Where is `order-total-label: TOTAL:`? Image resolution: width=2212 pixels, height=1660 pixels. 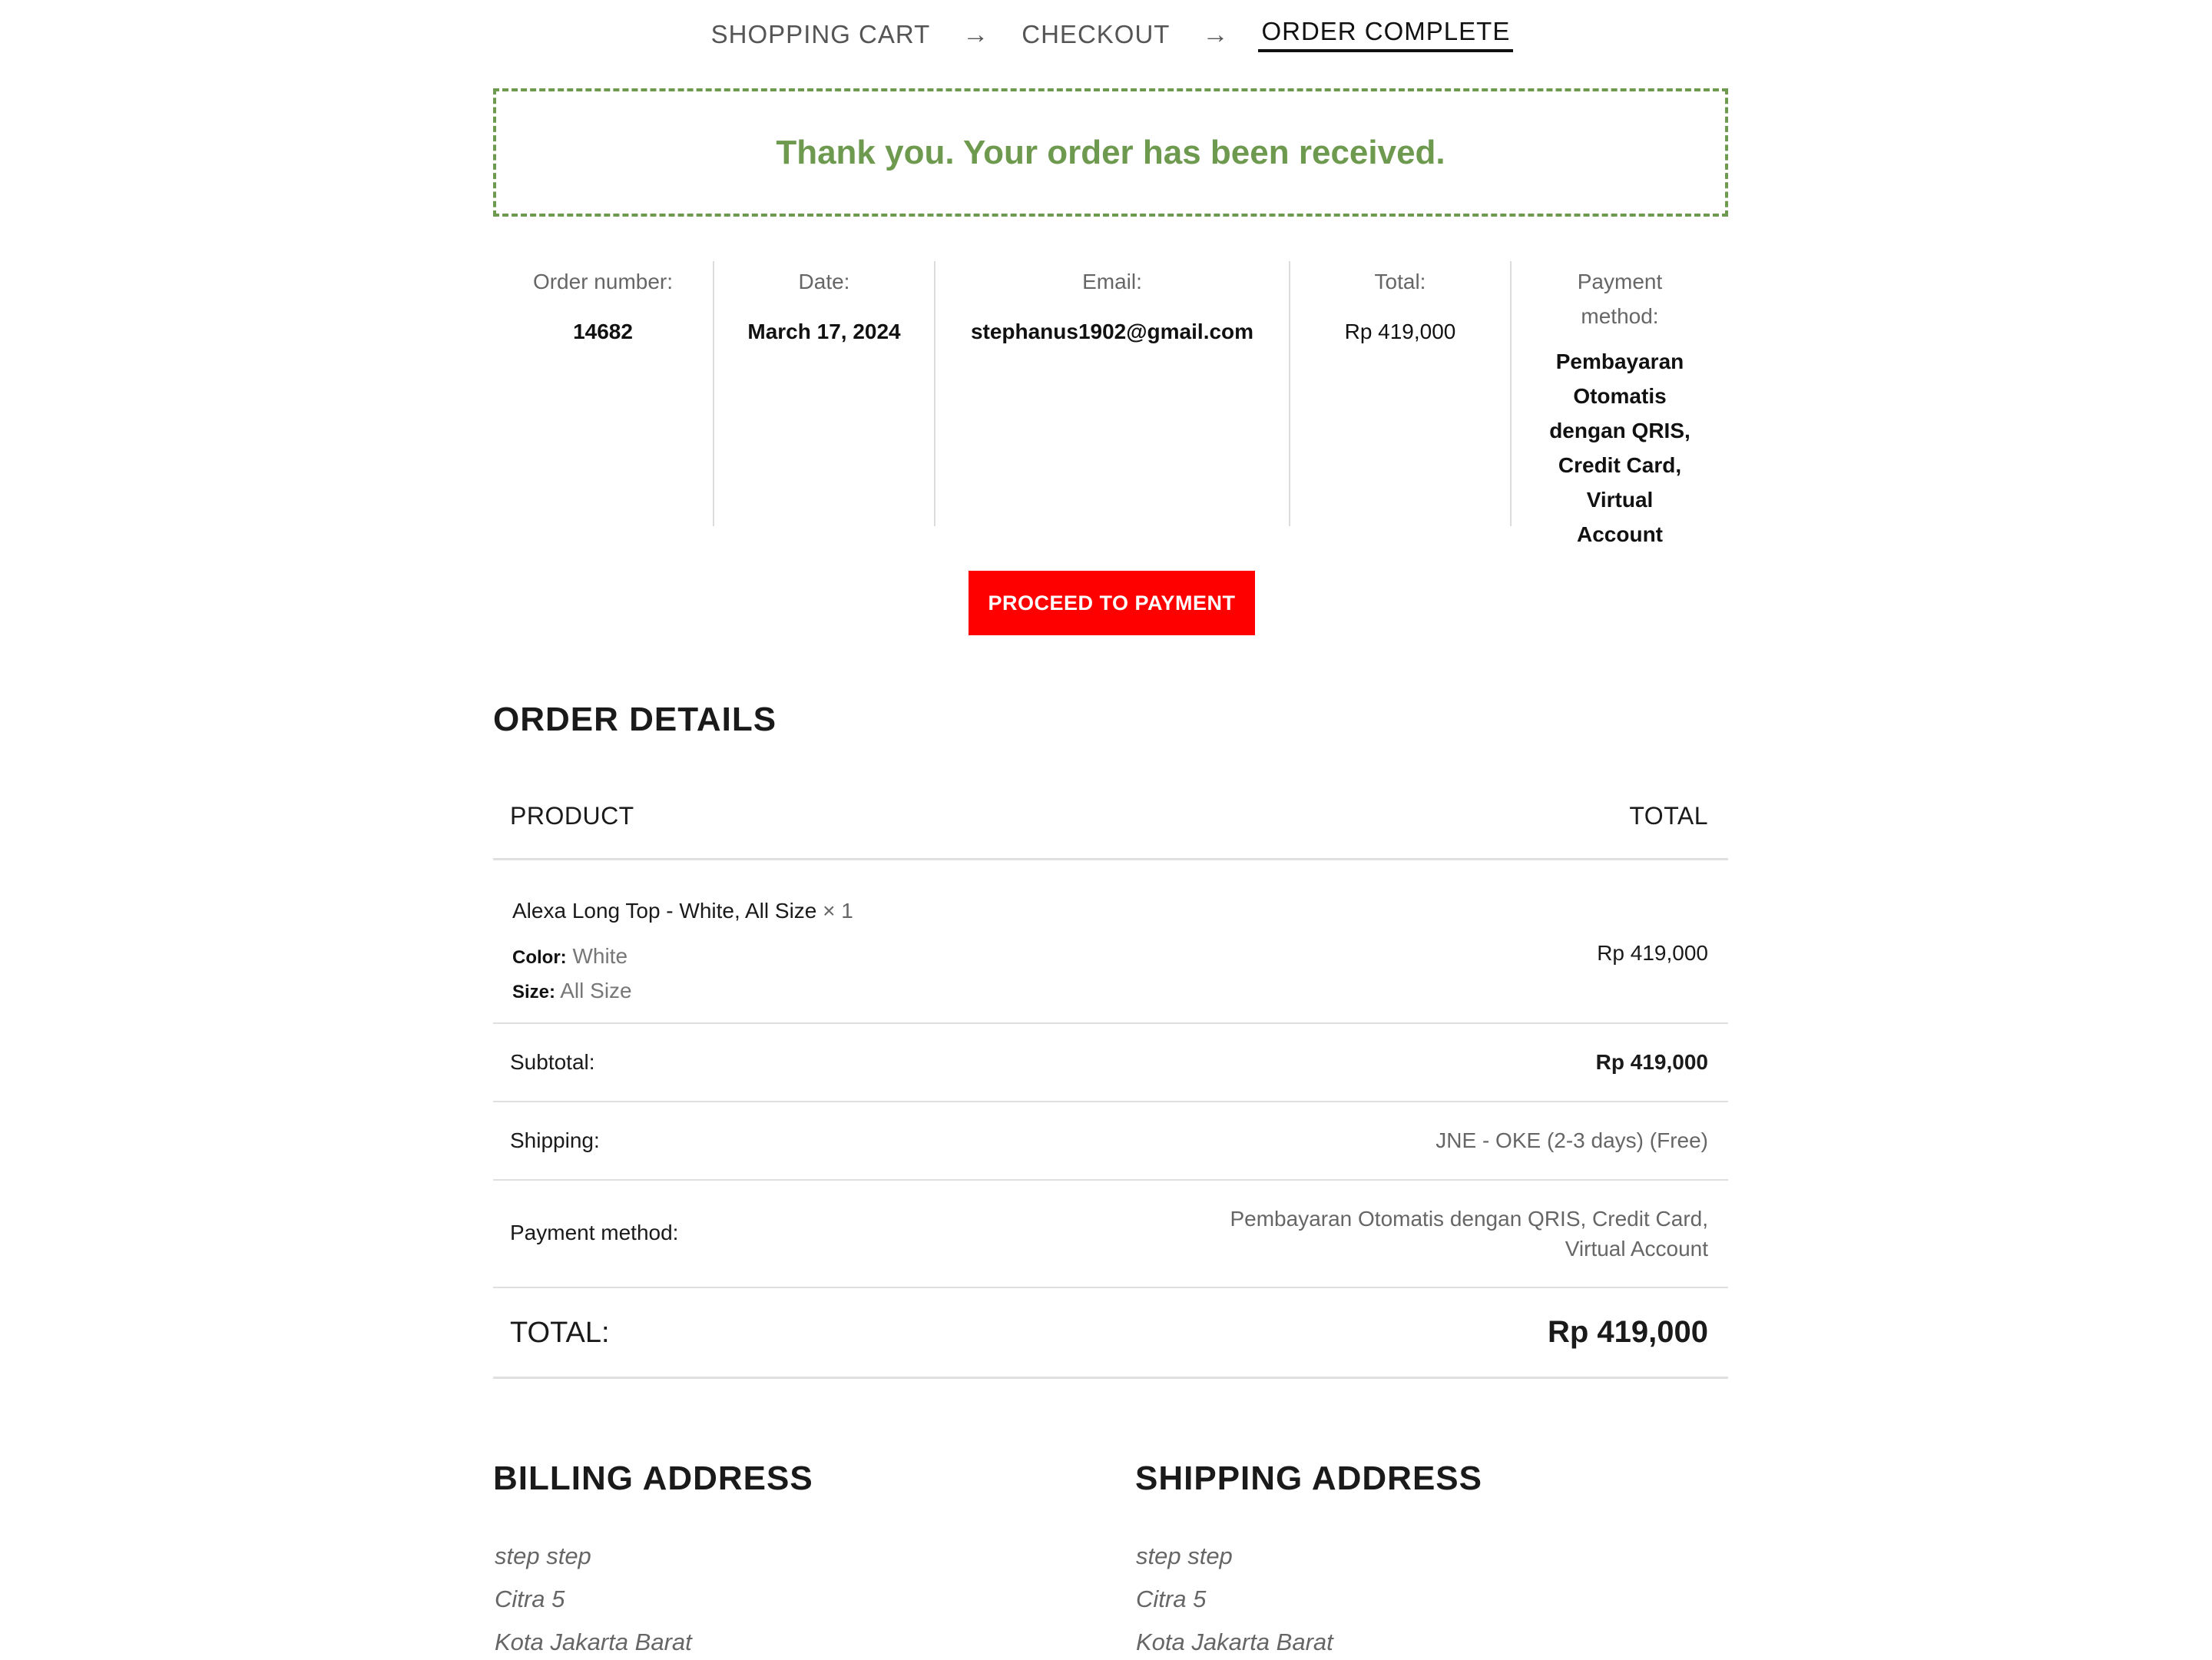 order-total-label: TOTAL: is located at coordinates (560, 1333).